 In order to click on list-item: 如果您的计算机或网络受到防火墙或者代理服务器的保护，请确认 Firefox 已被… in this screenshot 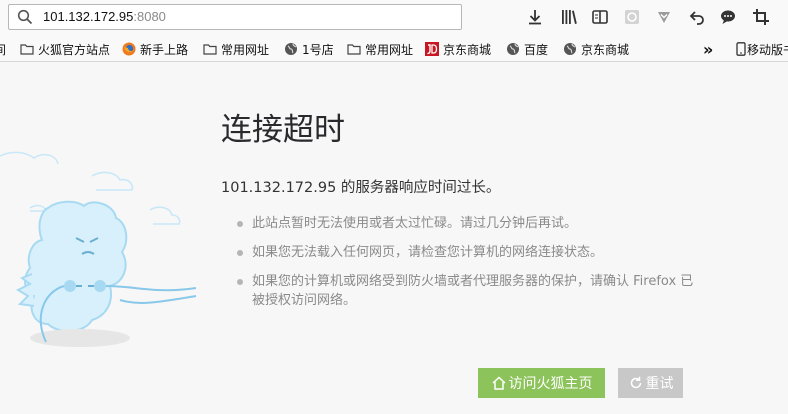, I will do `click(467, 291)`.